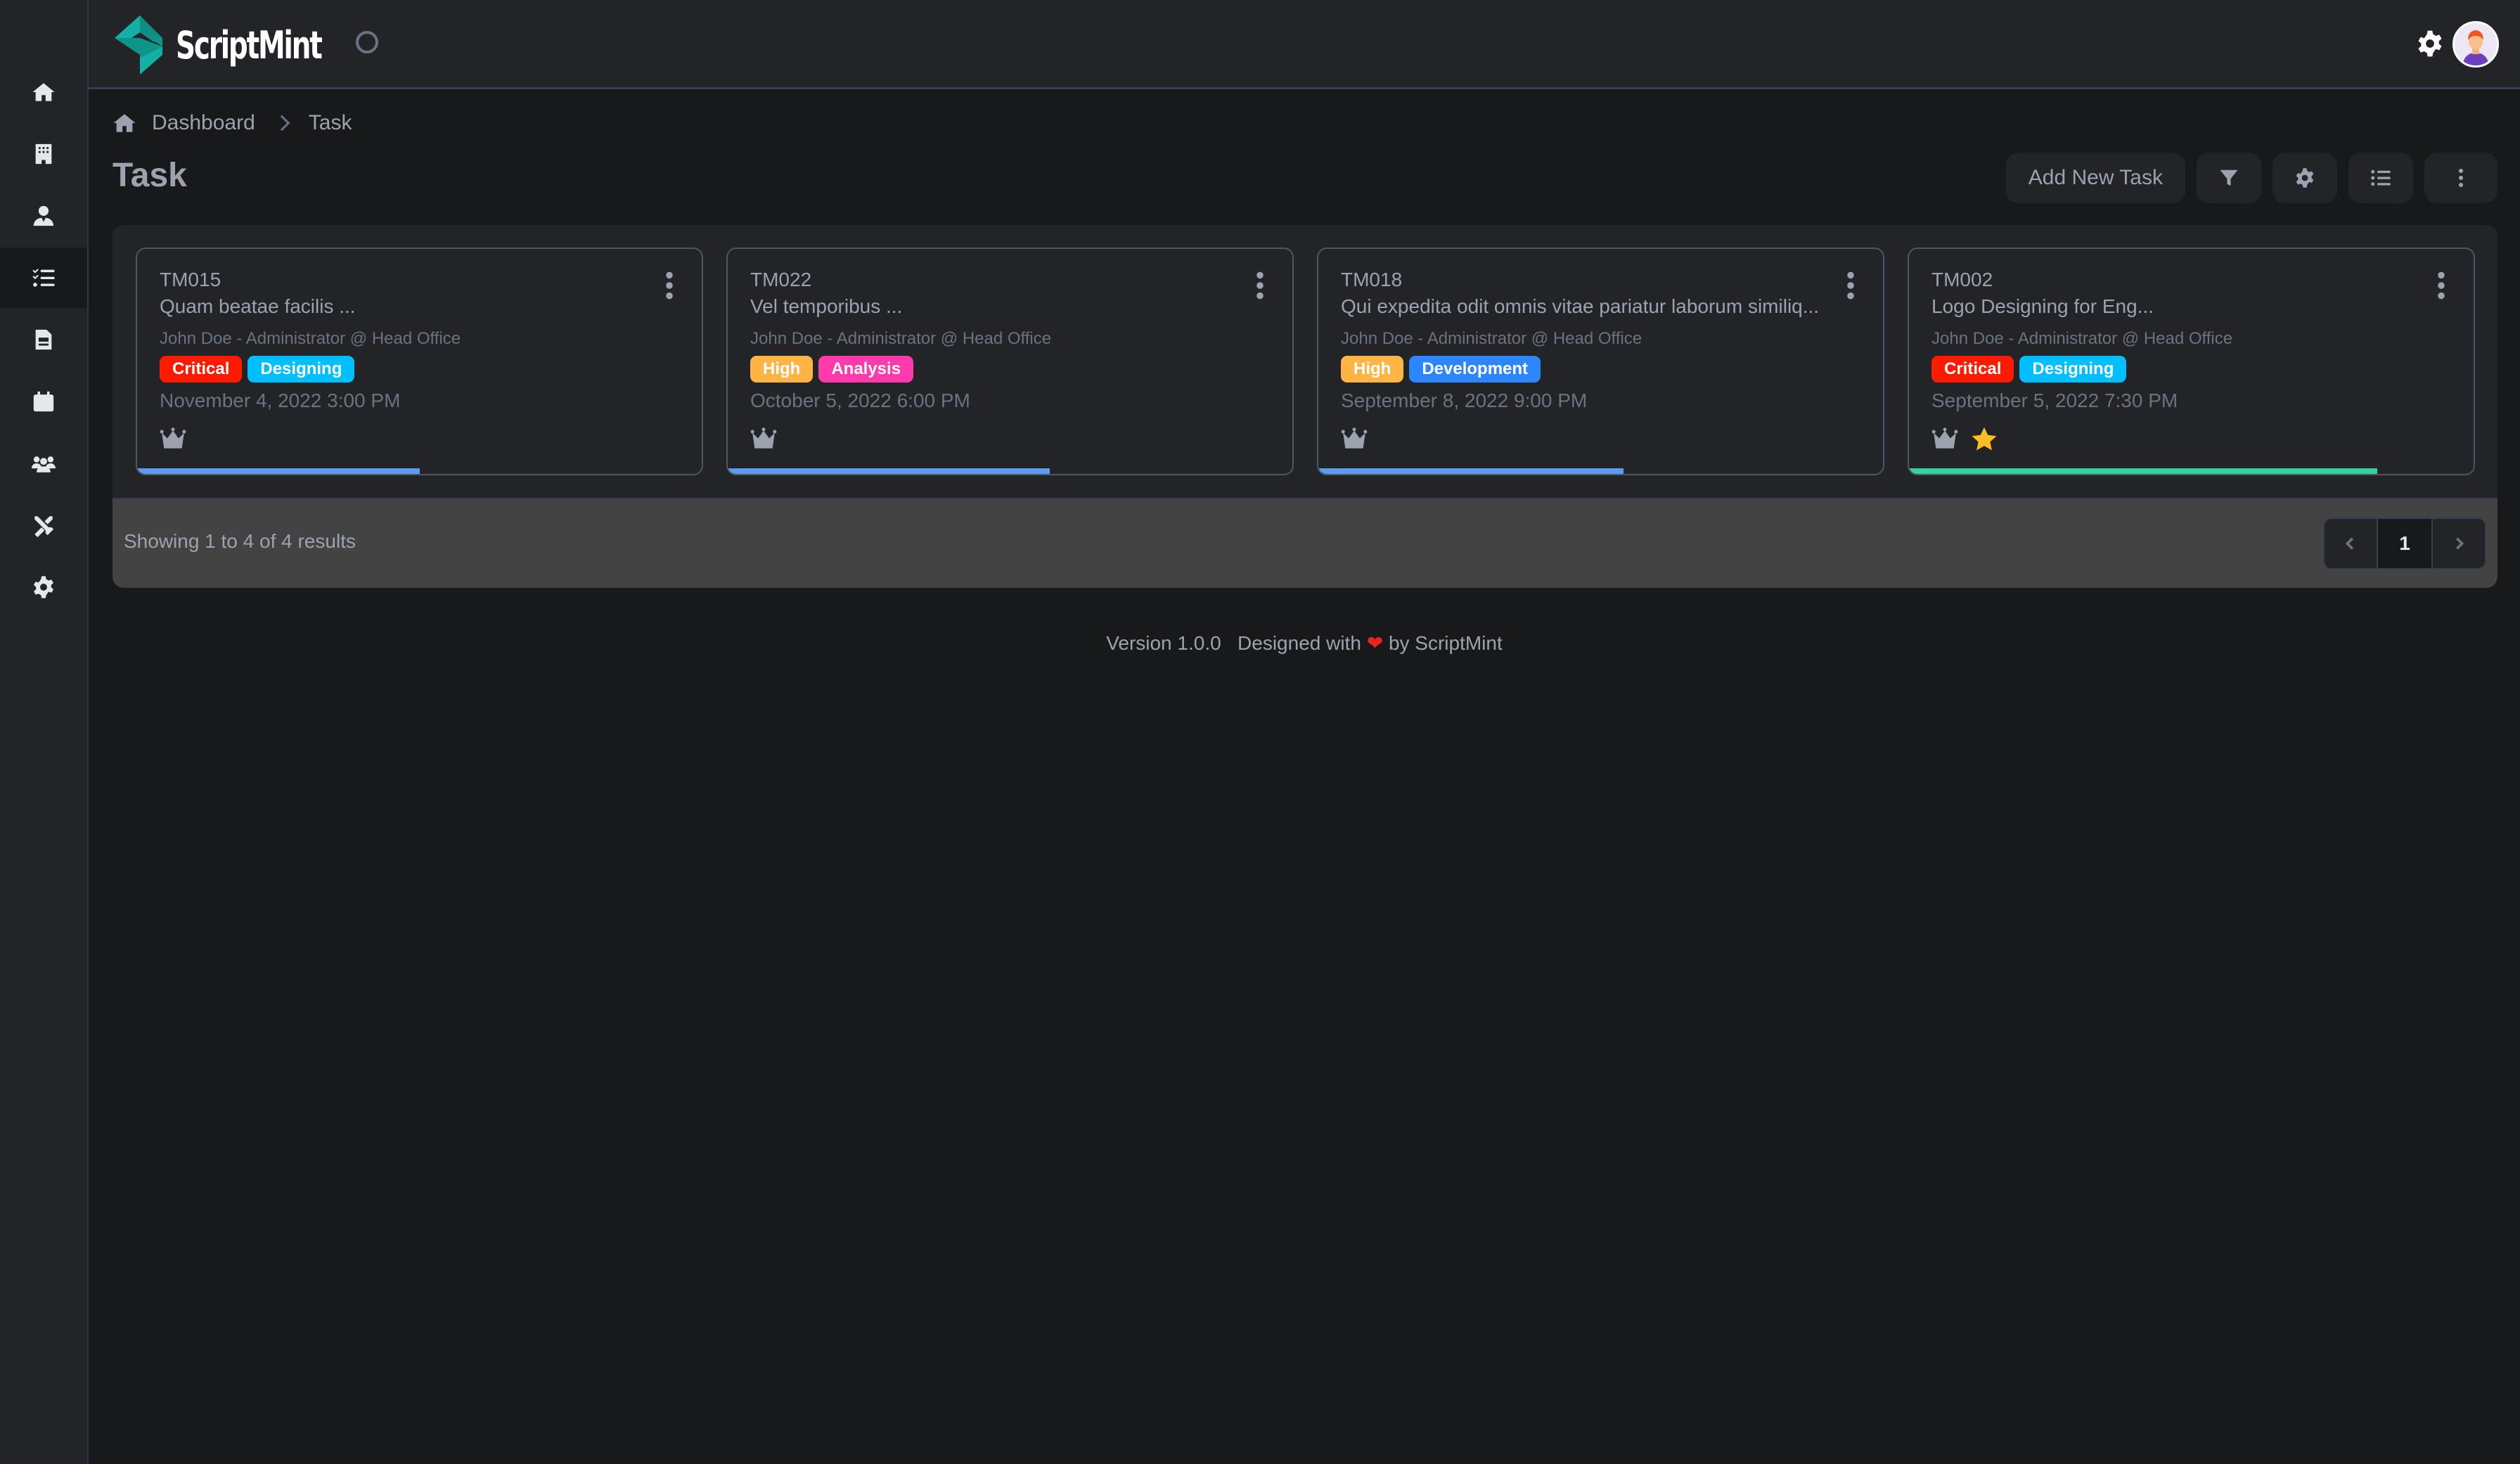 Image resolution: width=2520 pixels, height=1464 pixels. What do you see at coordinates (249, 45) in the screenshot?
I see `brand-name: ScriptMint` at bounding box center [249, 45].